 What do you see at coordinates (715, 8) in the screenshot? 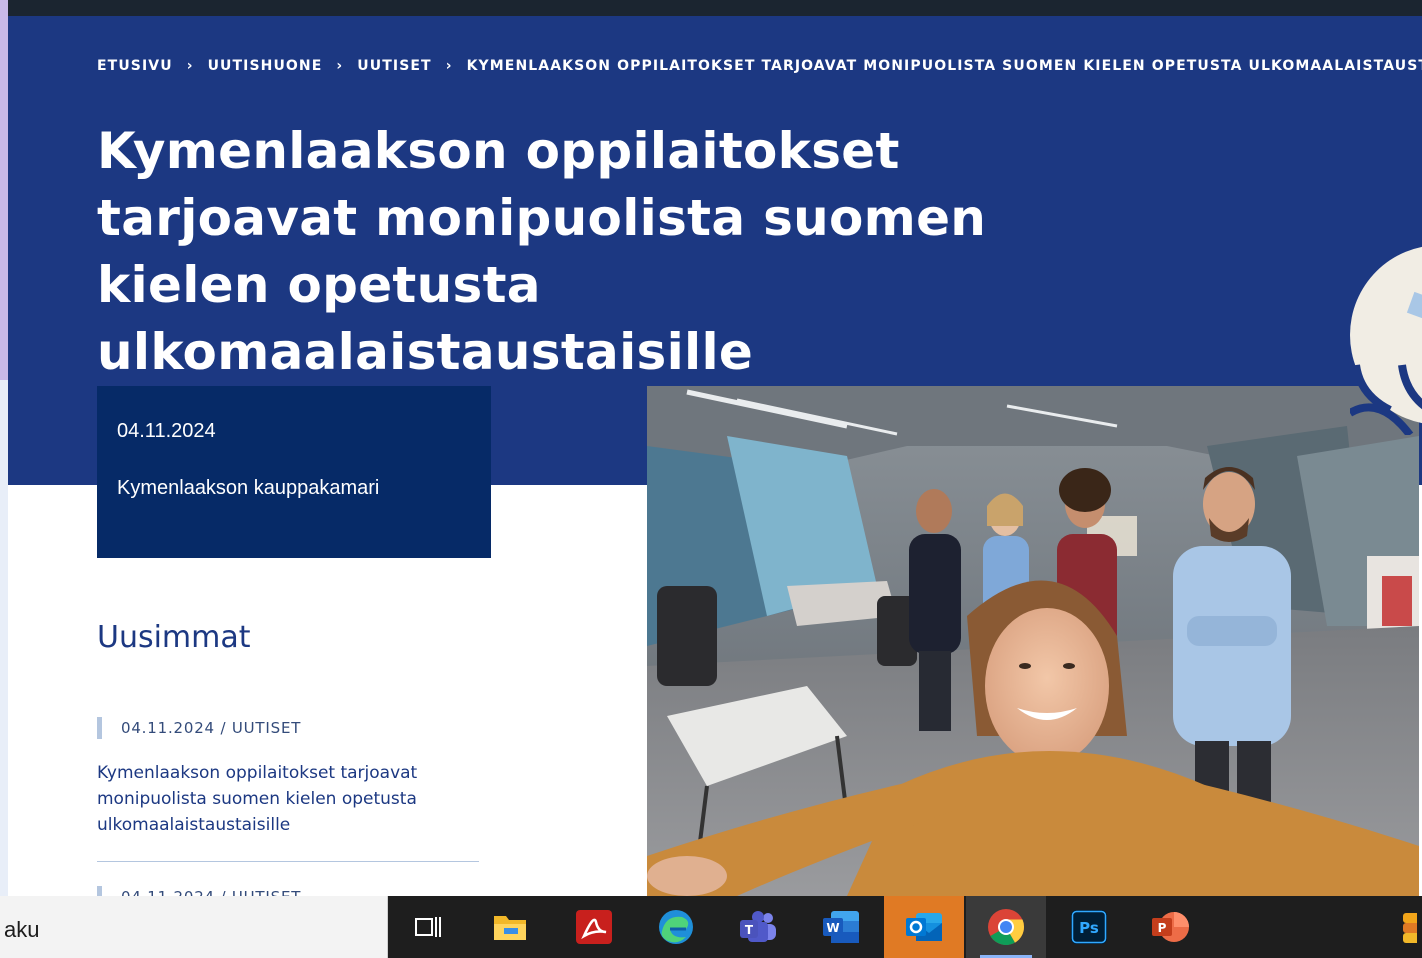
I see `browser-bookmarks-bar` at bounding box center [715, 8].